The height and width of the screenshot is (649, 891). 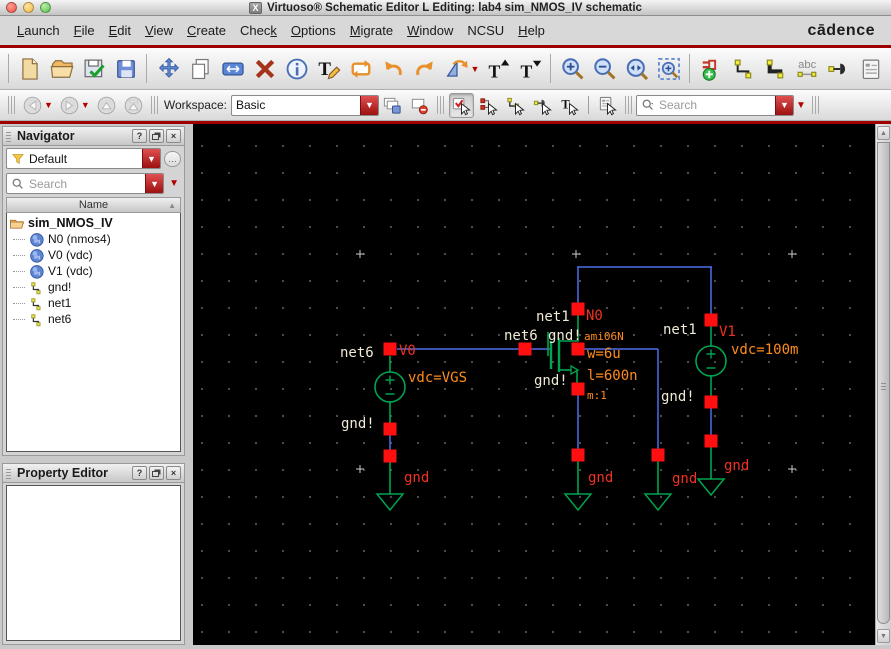 I want to click on tree-item-sim-nmos-iv: sim_NMOS_IV, so click(x=94, y=223).